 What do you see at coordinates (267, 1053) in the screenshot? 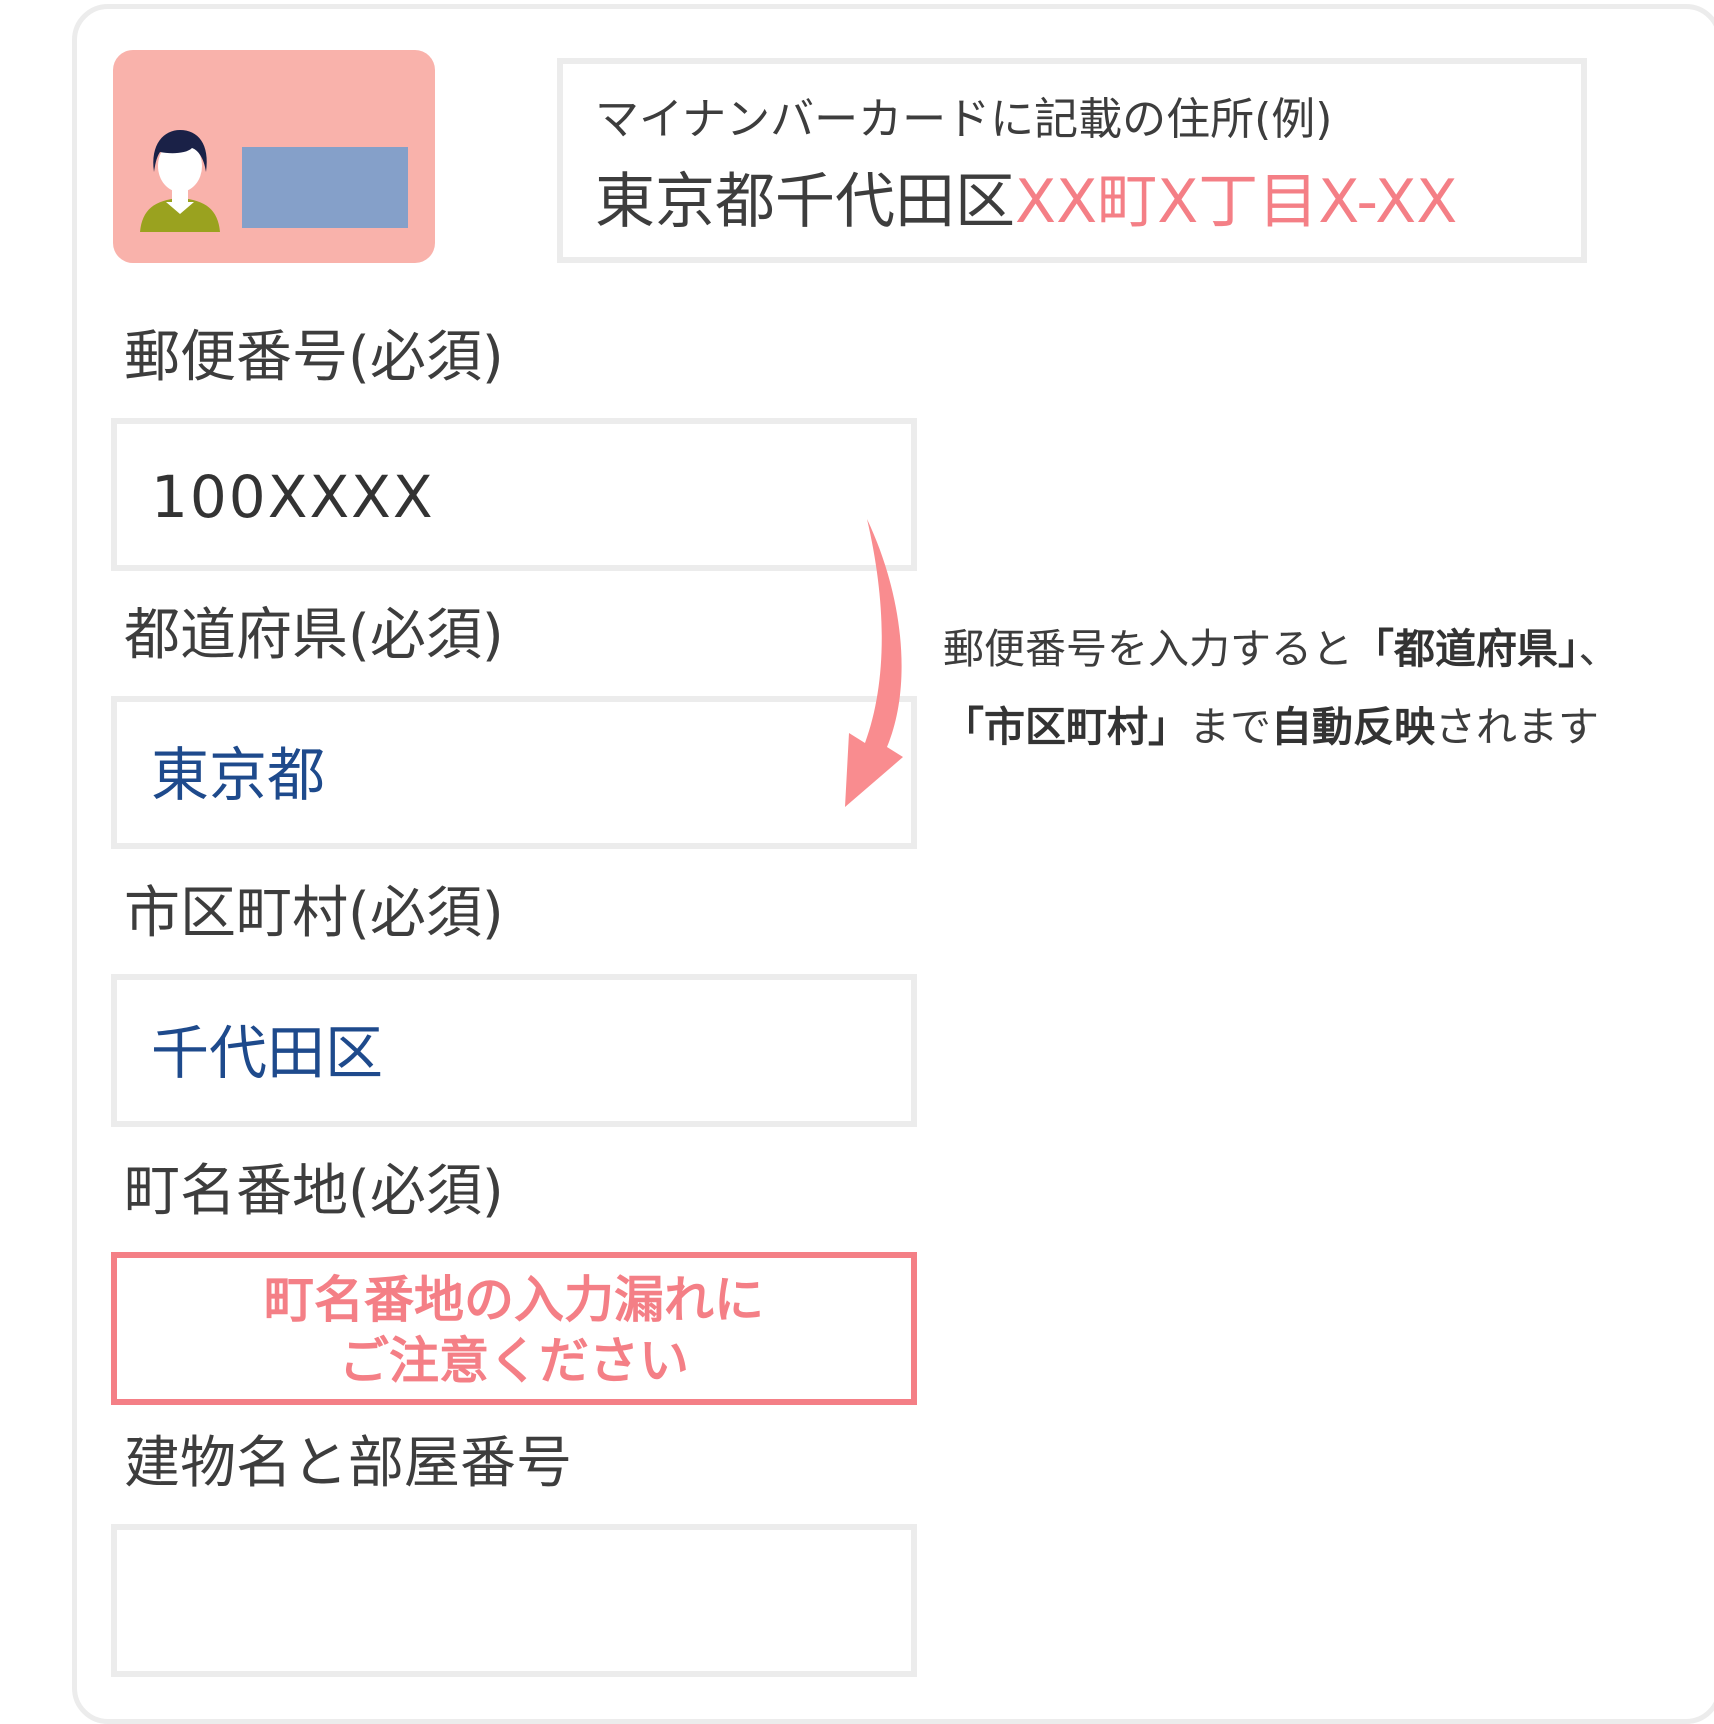
I see `city-value: 千代田区` at bounding box center [267, 1053].